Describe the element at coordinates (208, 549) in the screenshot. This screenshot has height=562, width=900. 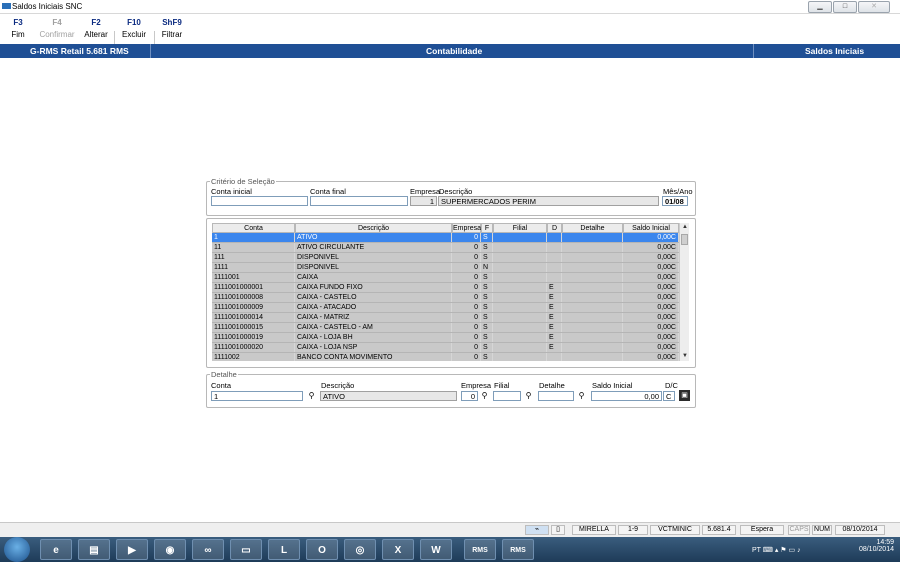
I see `app-blue-taskbar-icon: ∞` at that location.